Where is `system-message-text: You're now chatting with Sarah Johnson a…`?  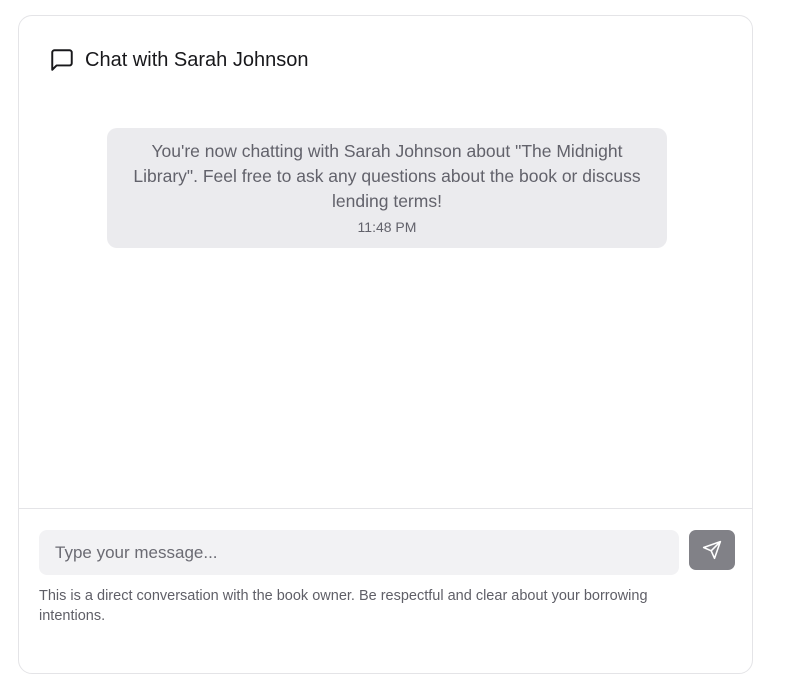 system-message-text: You're now chatting with Sarah Johnson a… is located at coordinates (387, 176).